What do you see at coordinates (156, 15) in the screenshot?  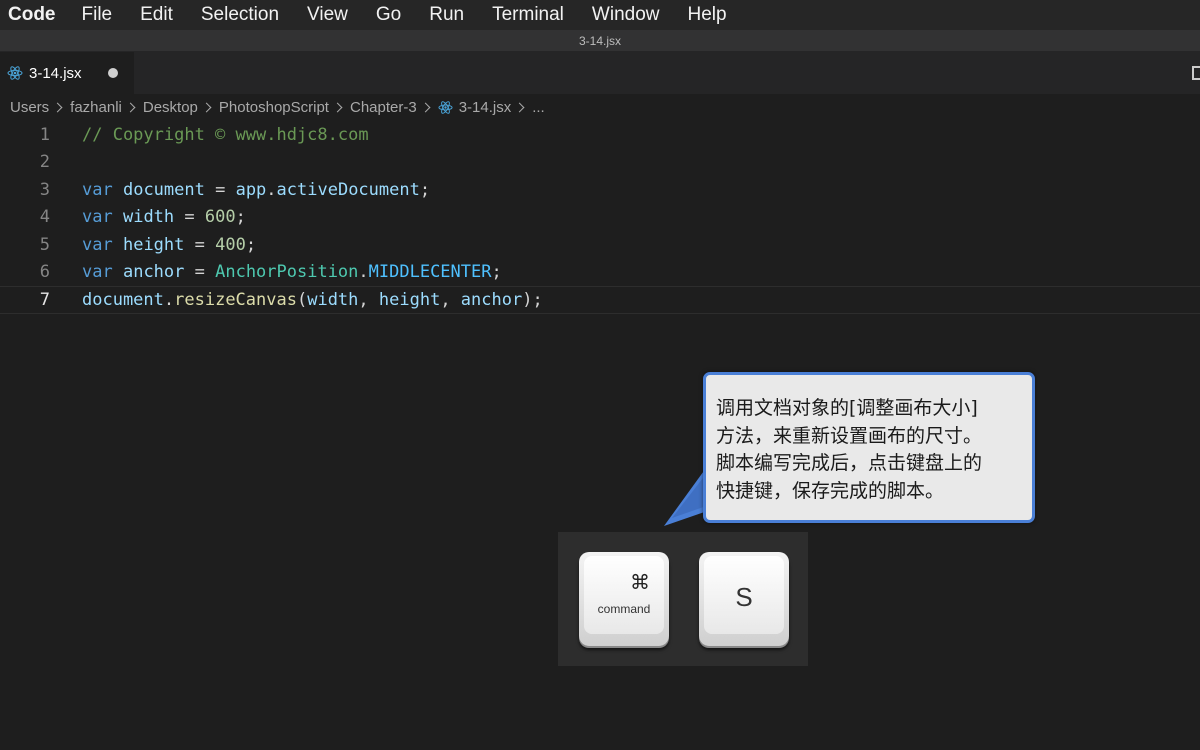 I see `menu-edit: Edit` at bounding box center [156, 15].